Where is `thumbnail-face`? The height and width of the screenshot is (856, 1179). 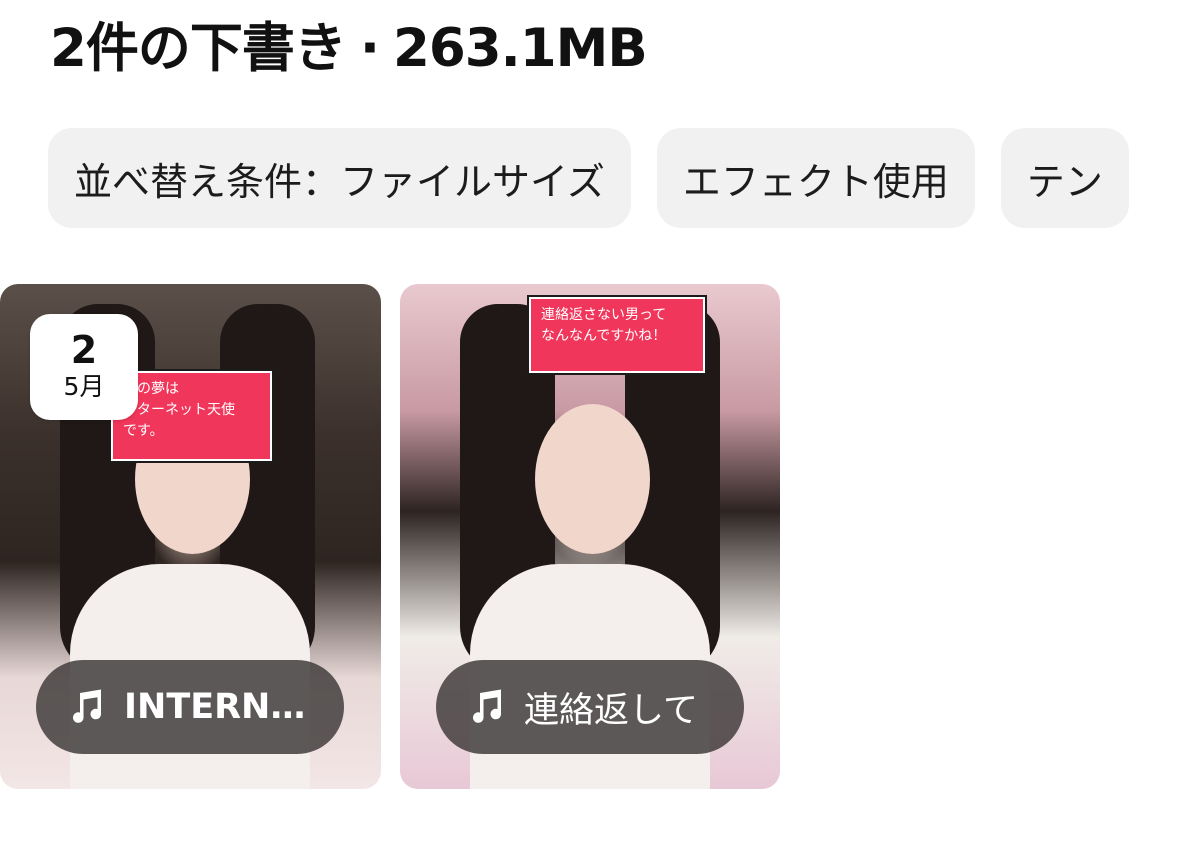
thumbnail-face is located at coordinates (592, 479).